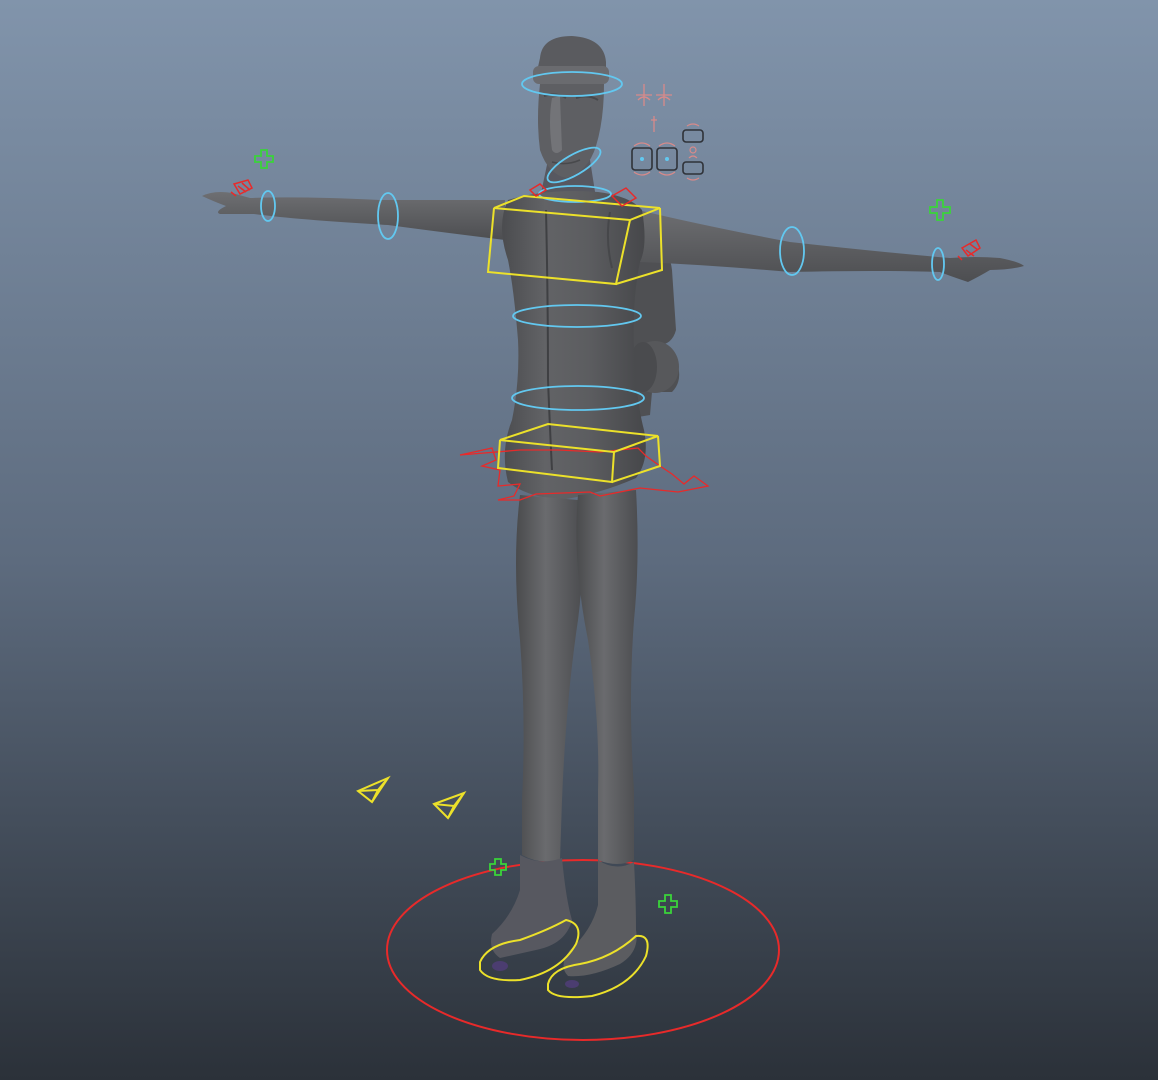 The height and width of the screenshot is (1080, 1158). Describe the element at coordinates (607, 677) in the screenshot. I see `leg-right-mesh` at that location.